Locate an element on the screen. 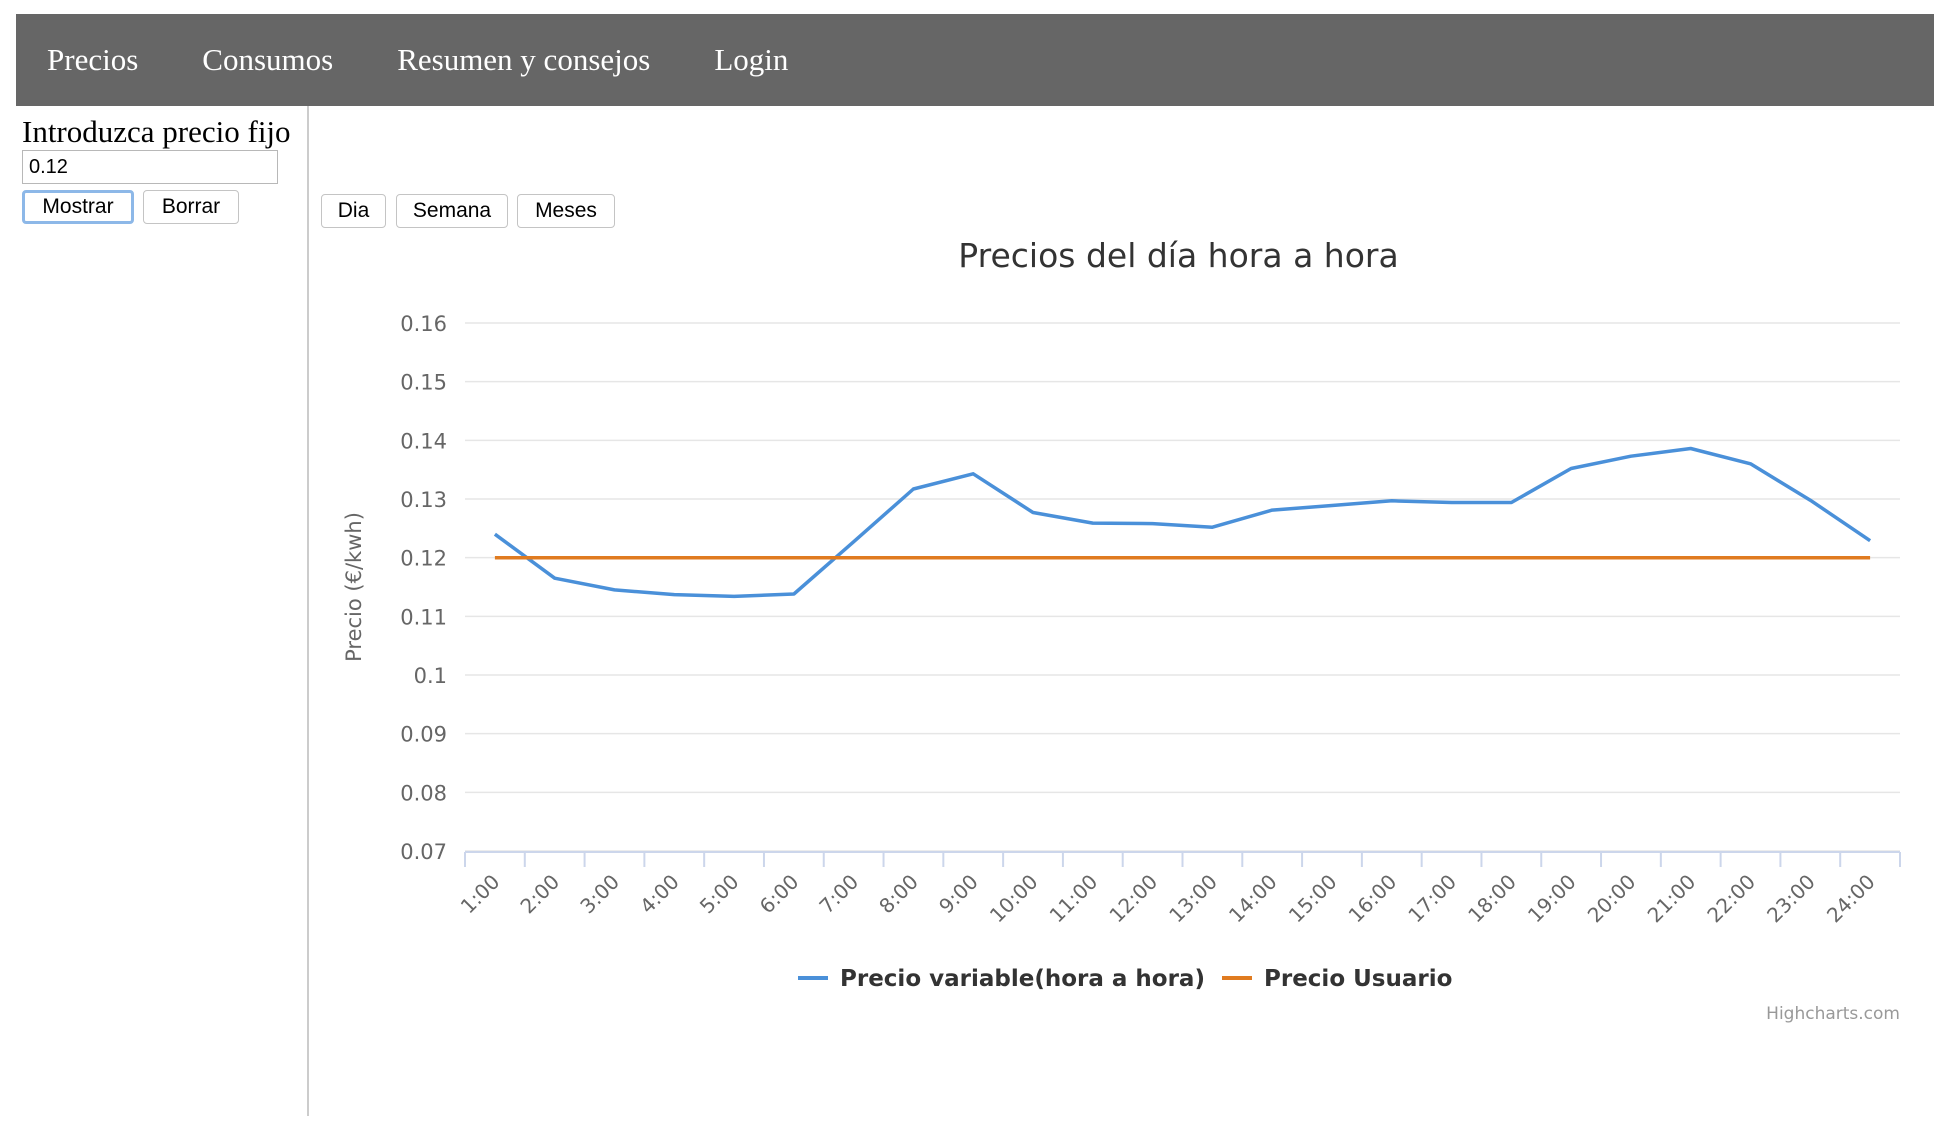  y-tick-label: 0.11 is located at coordinates (423, 617).